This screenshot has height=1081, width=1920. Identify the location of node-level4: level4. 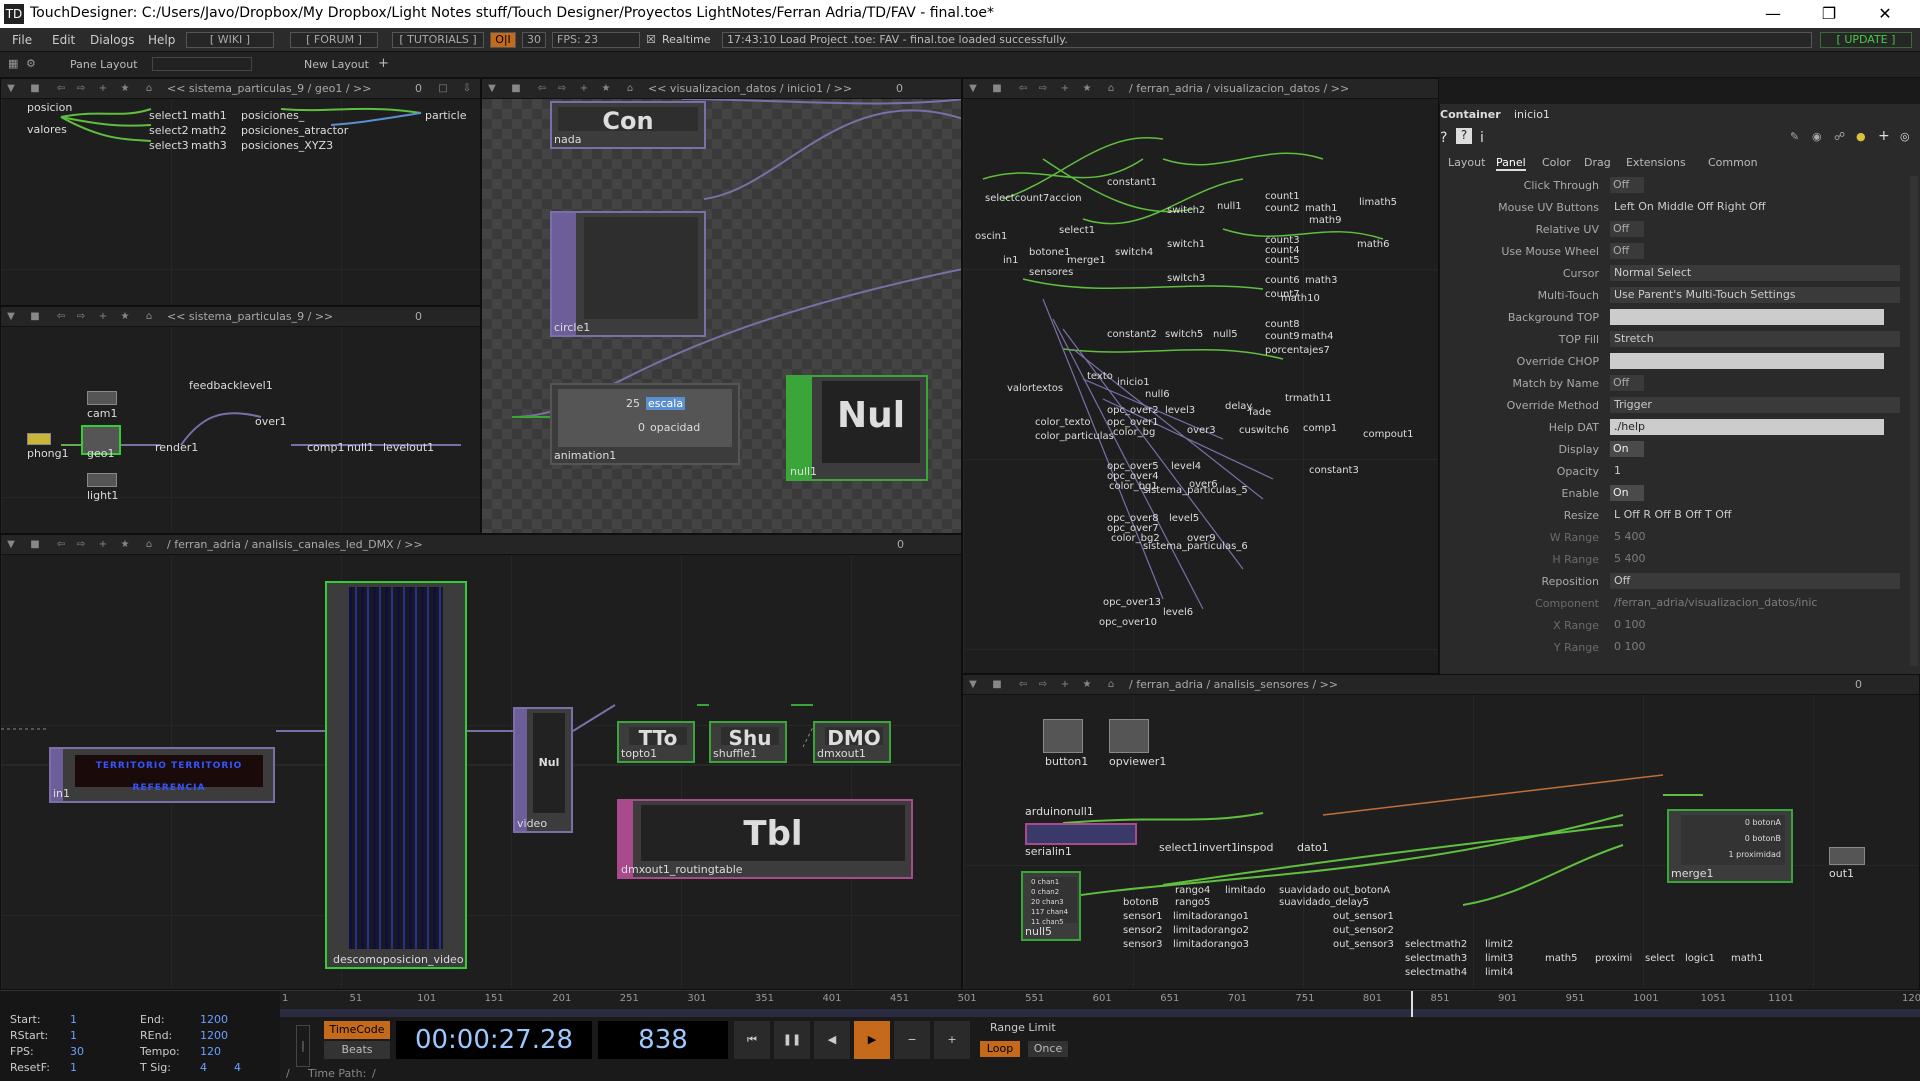
(1186, 466).